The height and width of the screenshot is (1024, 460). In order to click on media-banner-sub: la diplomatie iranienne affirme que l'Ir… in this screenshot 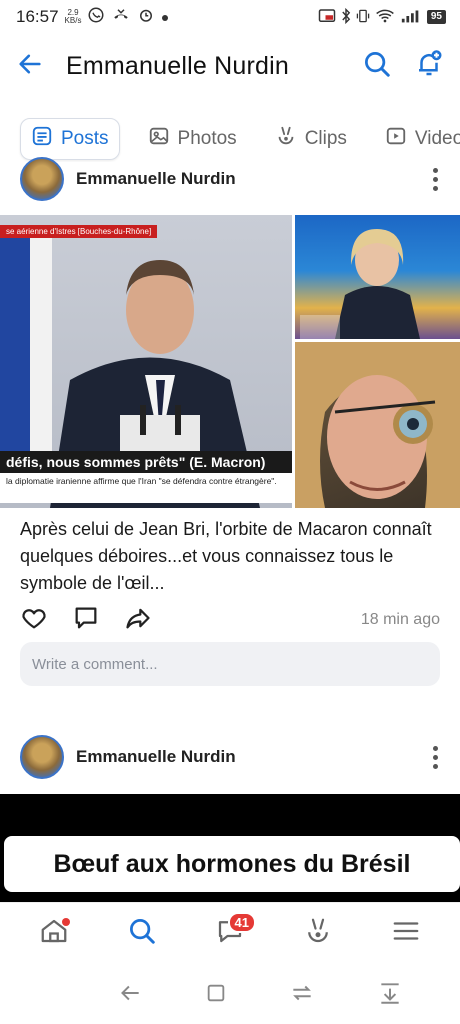, I will do `click(146, 488)`.